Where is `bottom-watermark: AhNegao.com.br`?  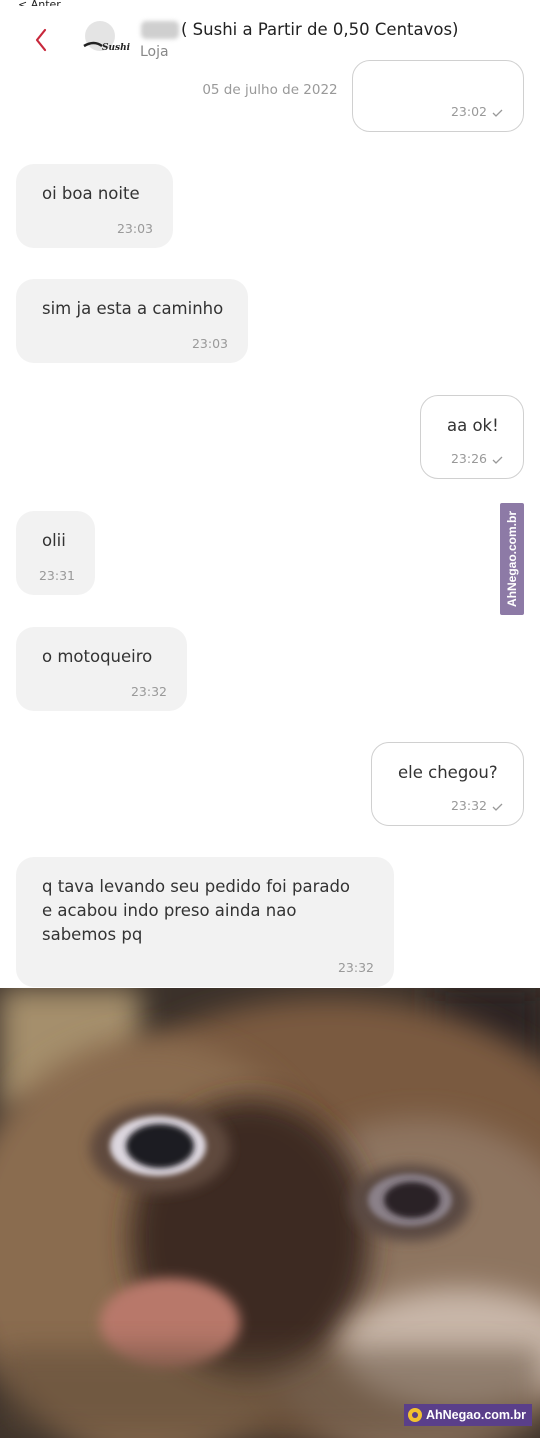
bottom-watermark: AhNegao.com.br is located at coordinates (467, 1415).